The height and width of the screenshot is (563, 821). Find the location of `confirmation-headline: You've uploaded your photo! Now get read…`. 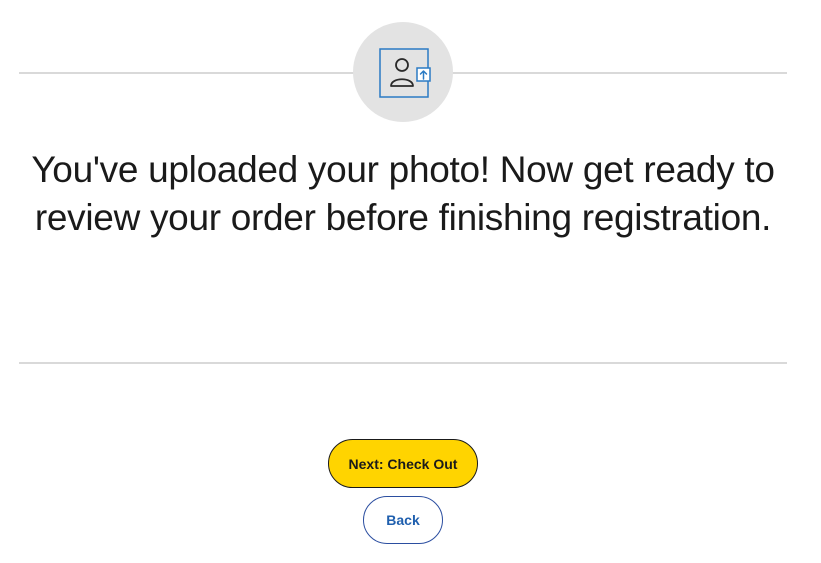

confirmation-headline: You've uploaded your photo! Now get read… is located at coordinates (403, 193).